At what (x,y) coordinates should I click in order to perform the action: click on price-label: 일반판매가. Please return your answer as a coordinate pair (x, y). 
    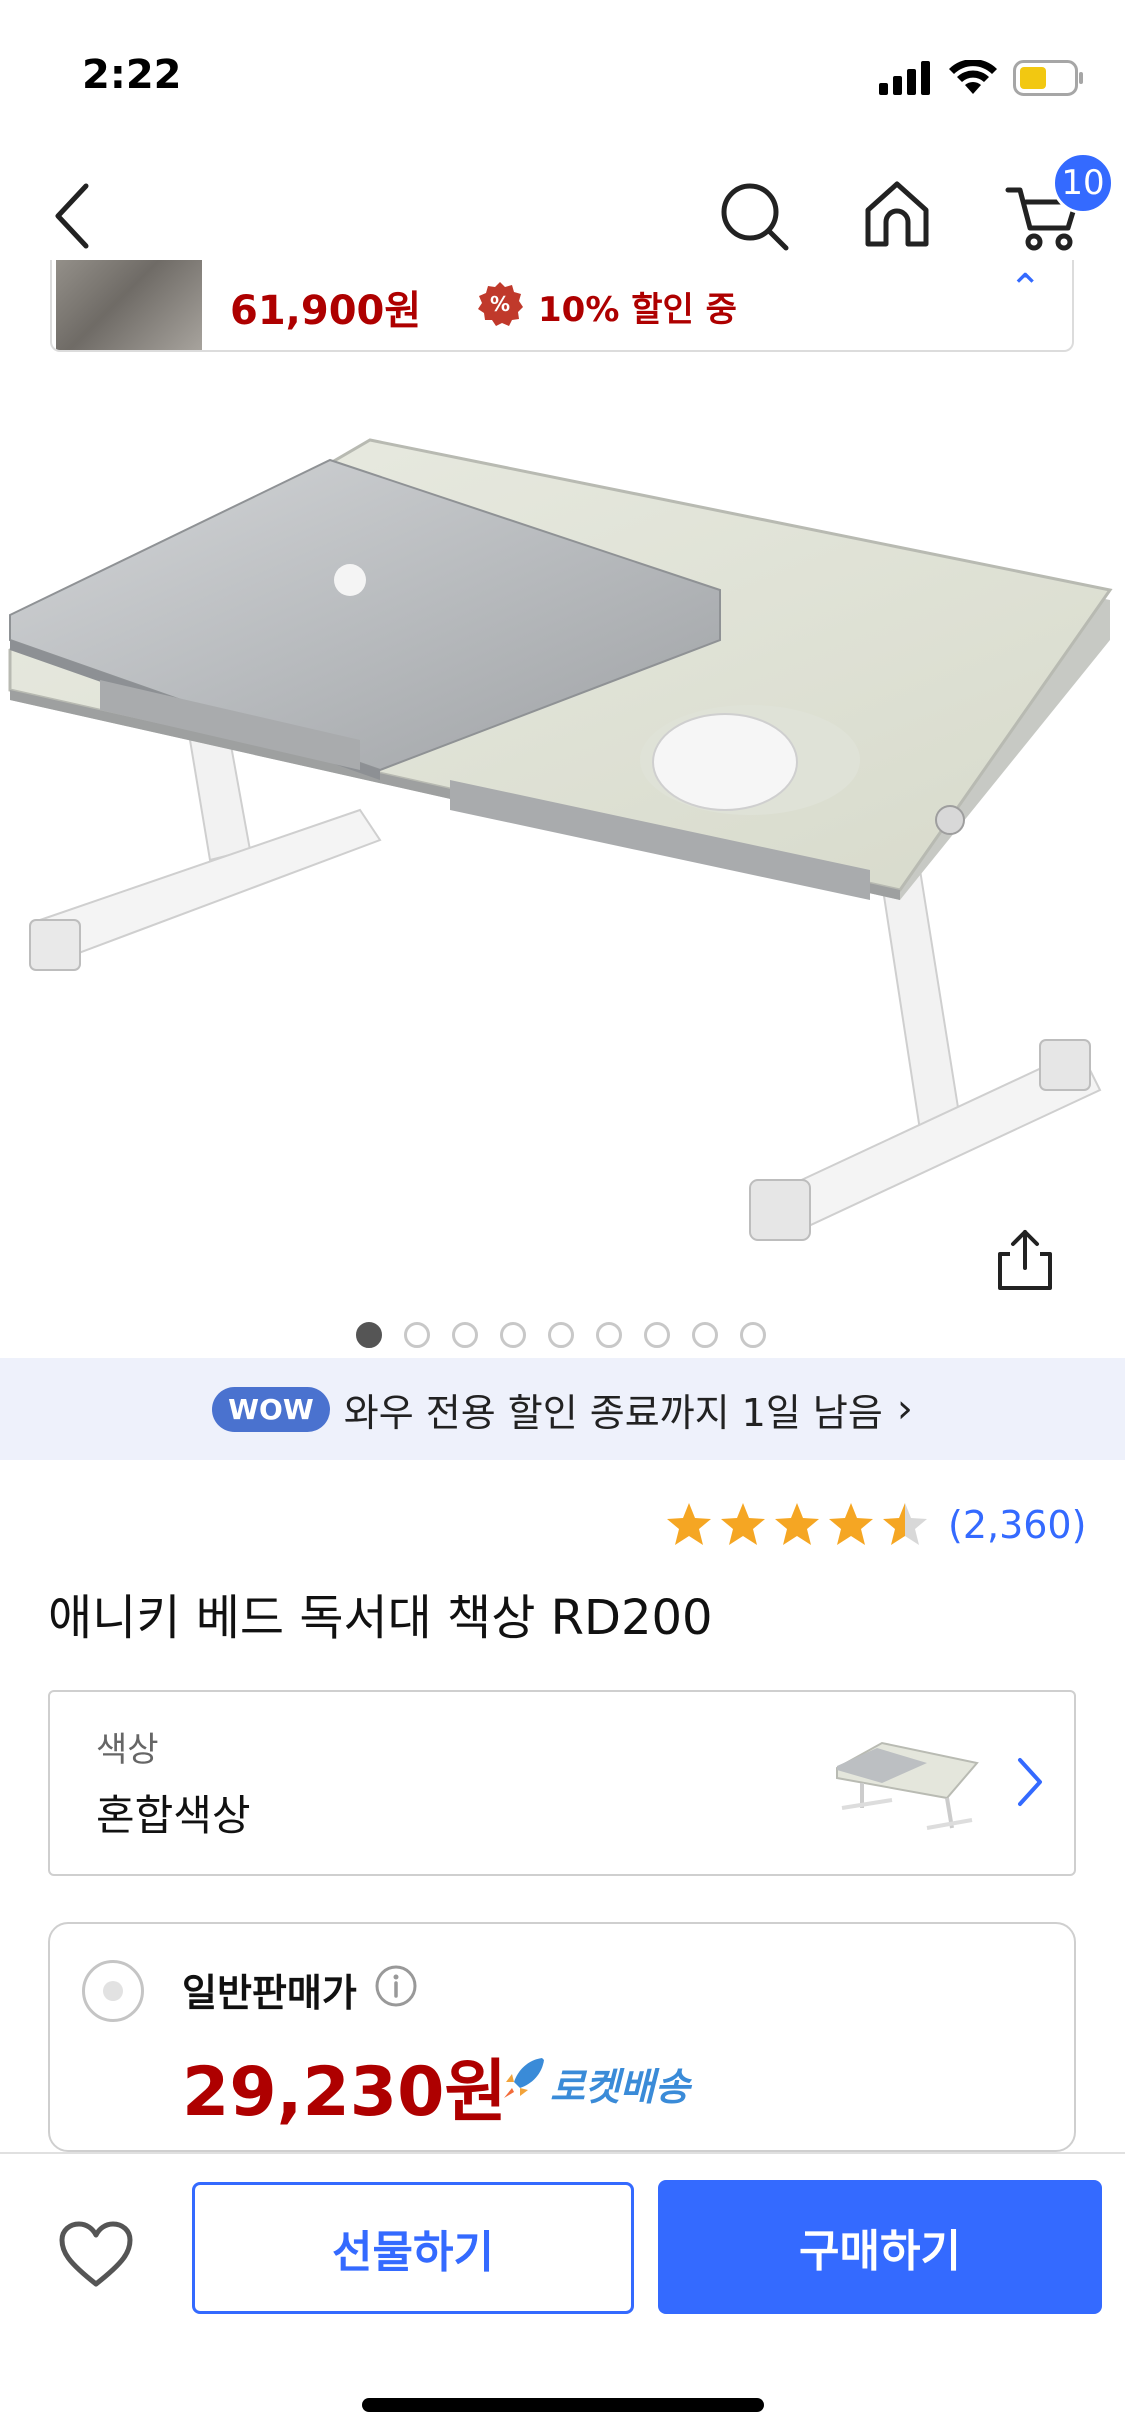
    Looking at the image, I should click on (269, 1993).